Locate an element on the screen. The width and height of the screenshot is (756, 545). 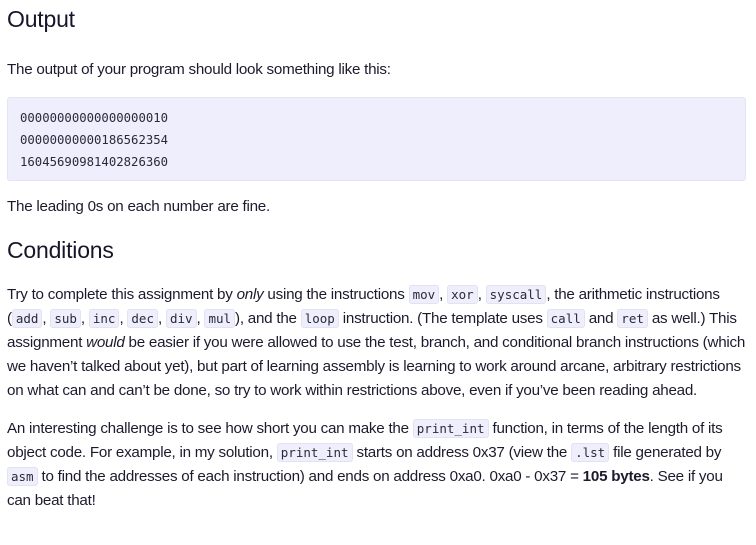
code-loop: loop is located at coordinates (319, 318).